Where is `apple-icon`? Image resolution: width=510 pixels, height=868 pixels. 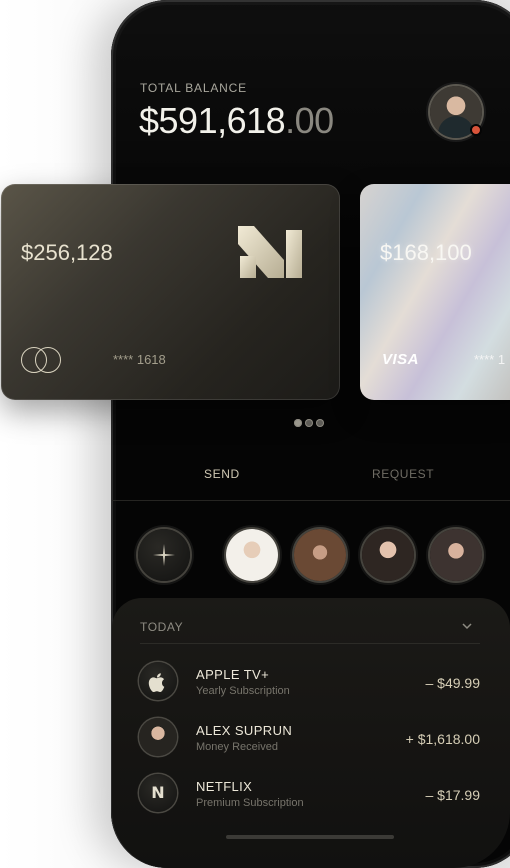 apple-icon is located at coordinates (158, 681).